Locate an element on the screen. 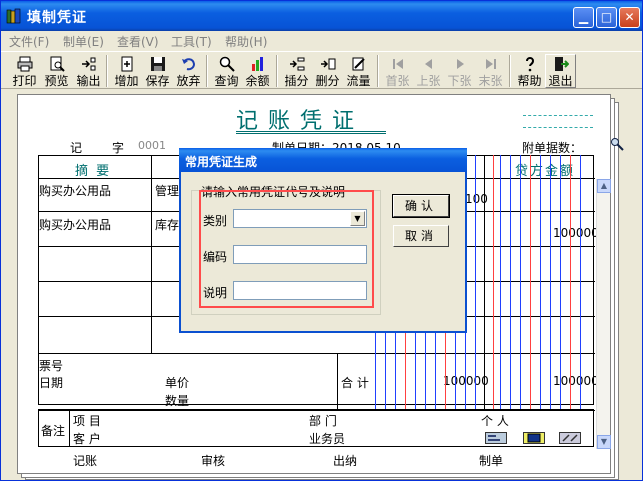 Image resolution: width=643 pixels, height=481 pixels. cashflow-button: 流量 is located at coordinates (358, 71).